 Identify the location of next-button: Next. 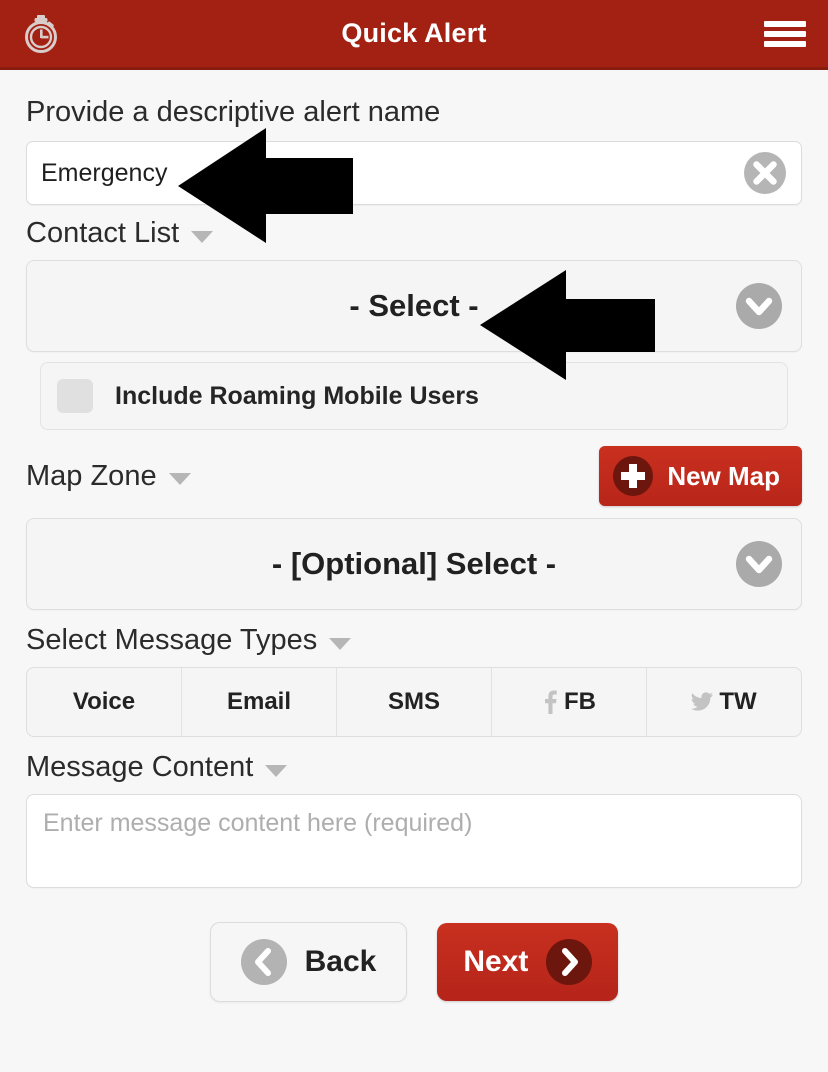
(528, 962).